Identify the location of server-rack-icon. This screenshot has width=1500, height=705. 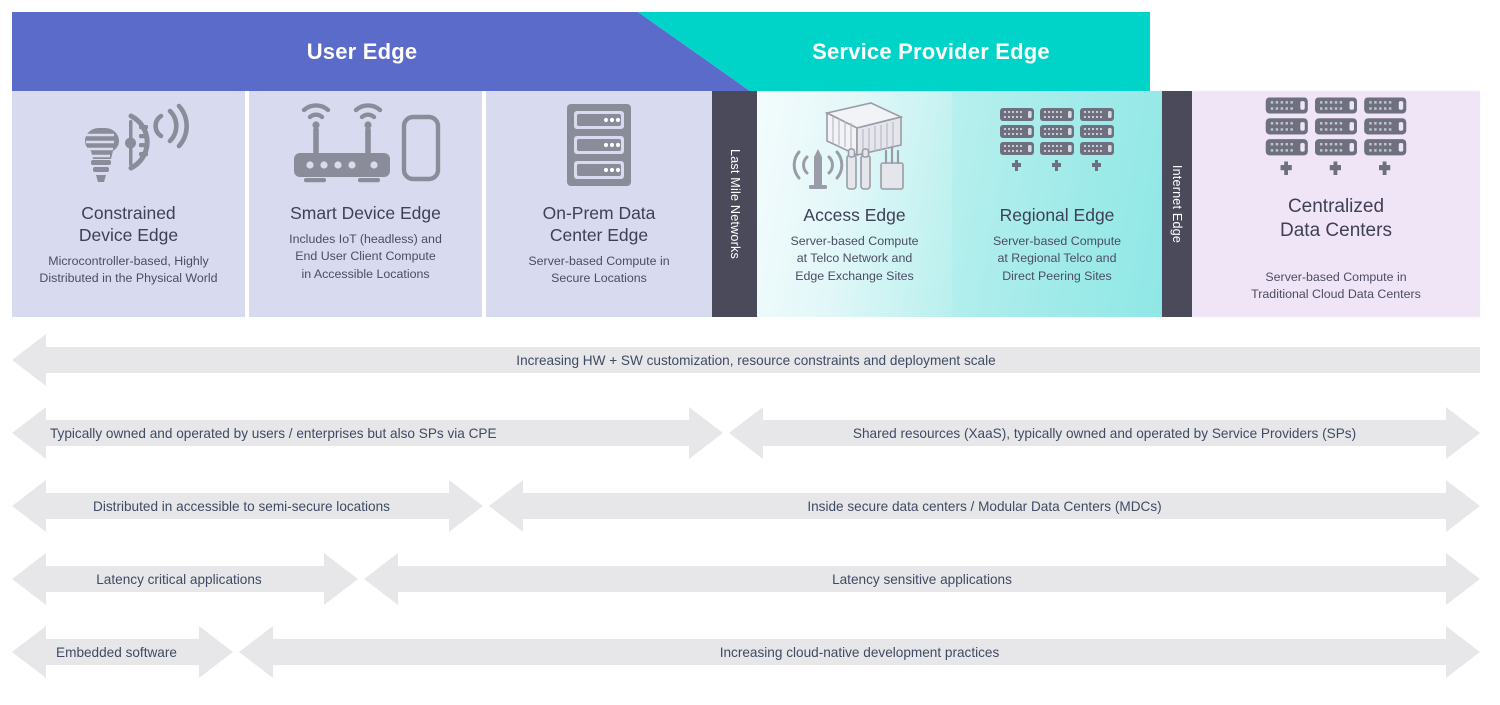
(599, 145).